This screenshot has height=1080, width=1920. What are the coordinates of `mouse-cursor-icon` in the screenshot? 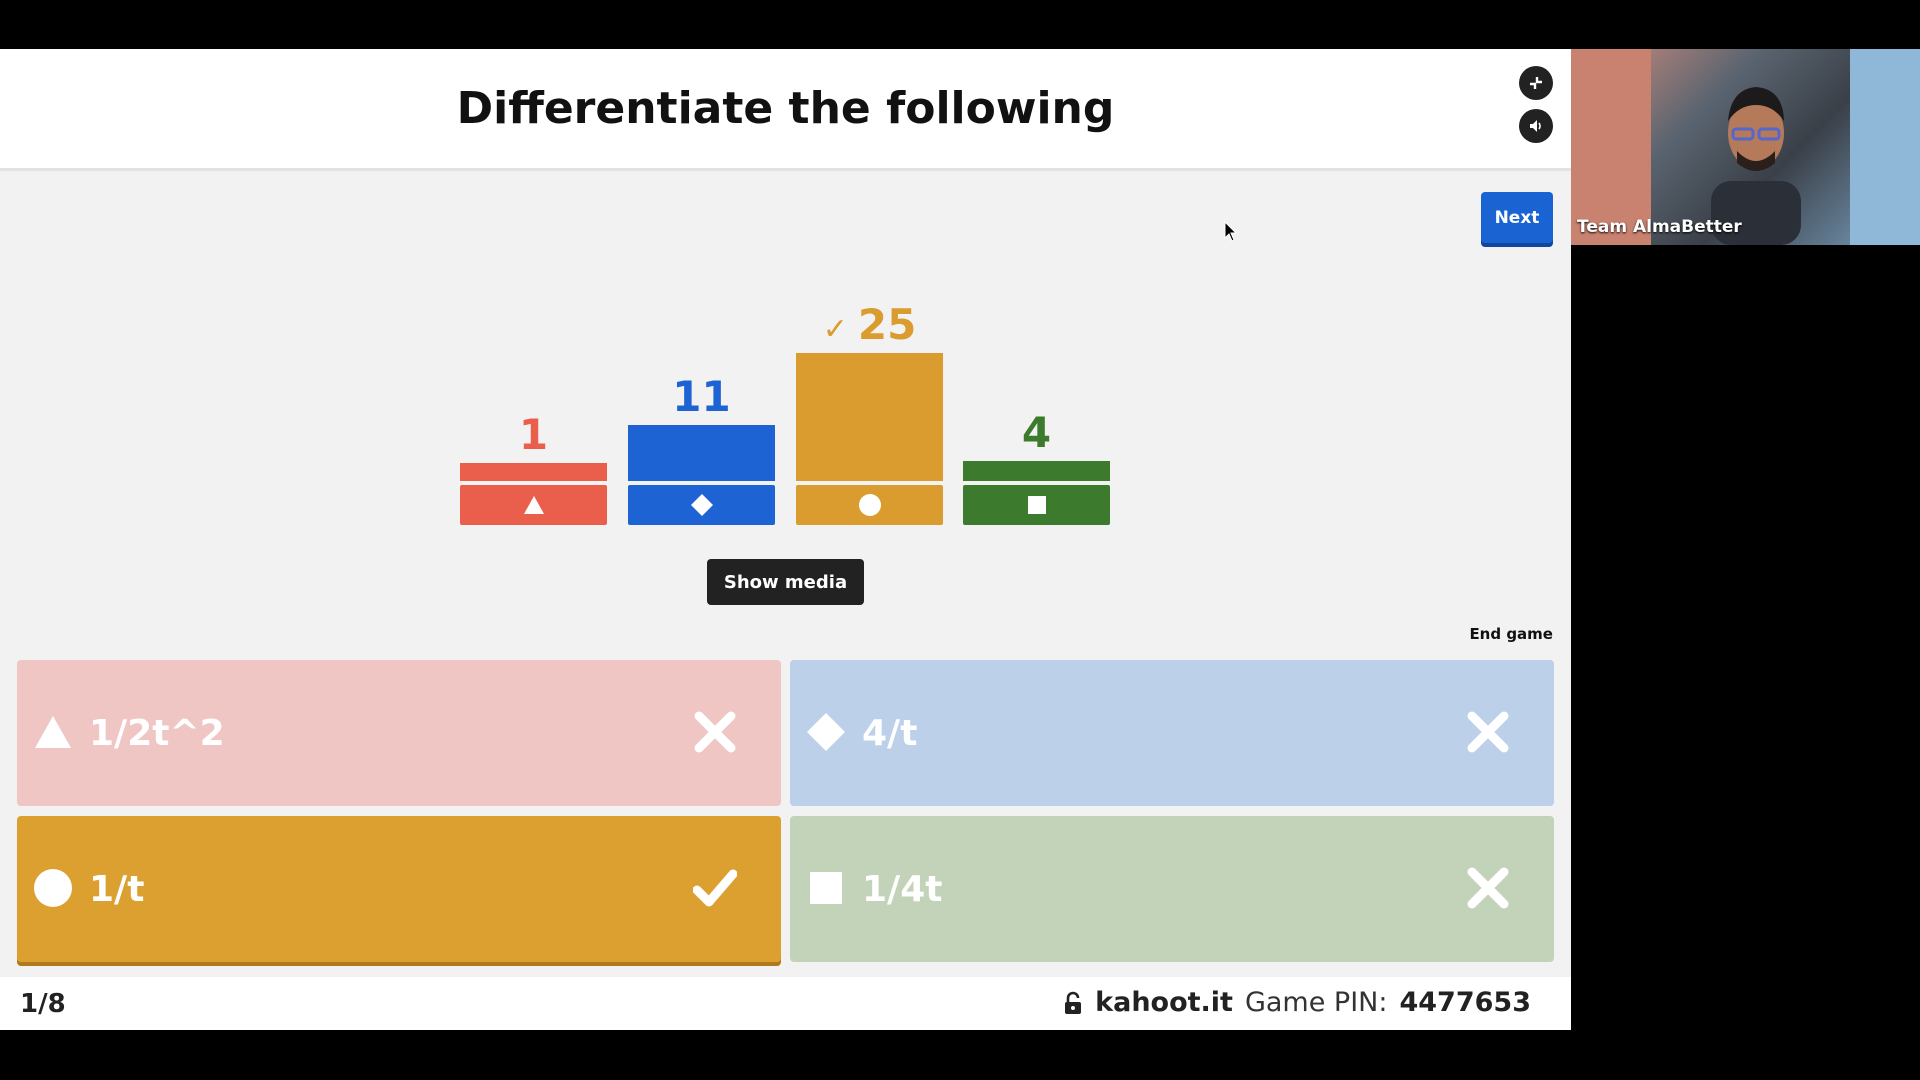 It's located at (1231, 231).